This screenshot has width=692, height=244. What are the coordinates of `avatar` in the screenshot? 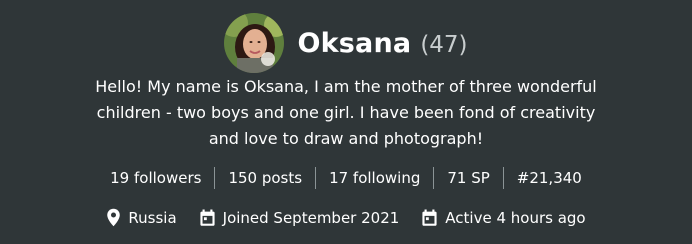 It's located at (254, 43).